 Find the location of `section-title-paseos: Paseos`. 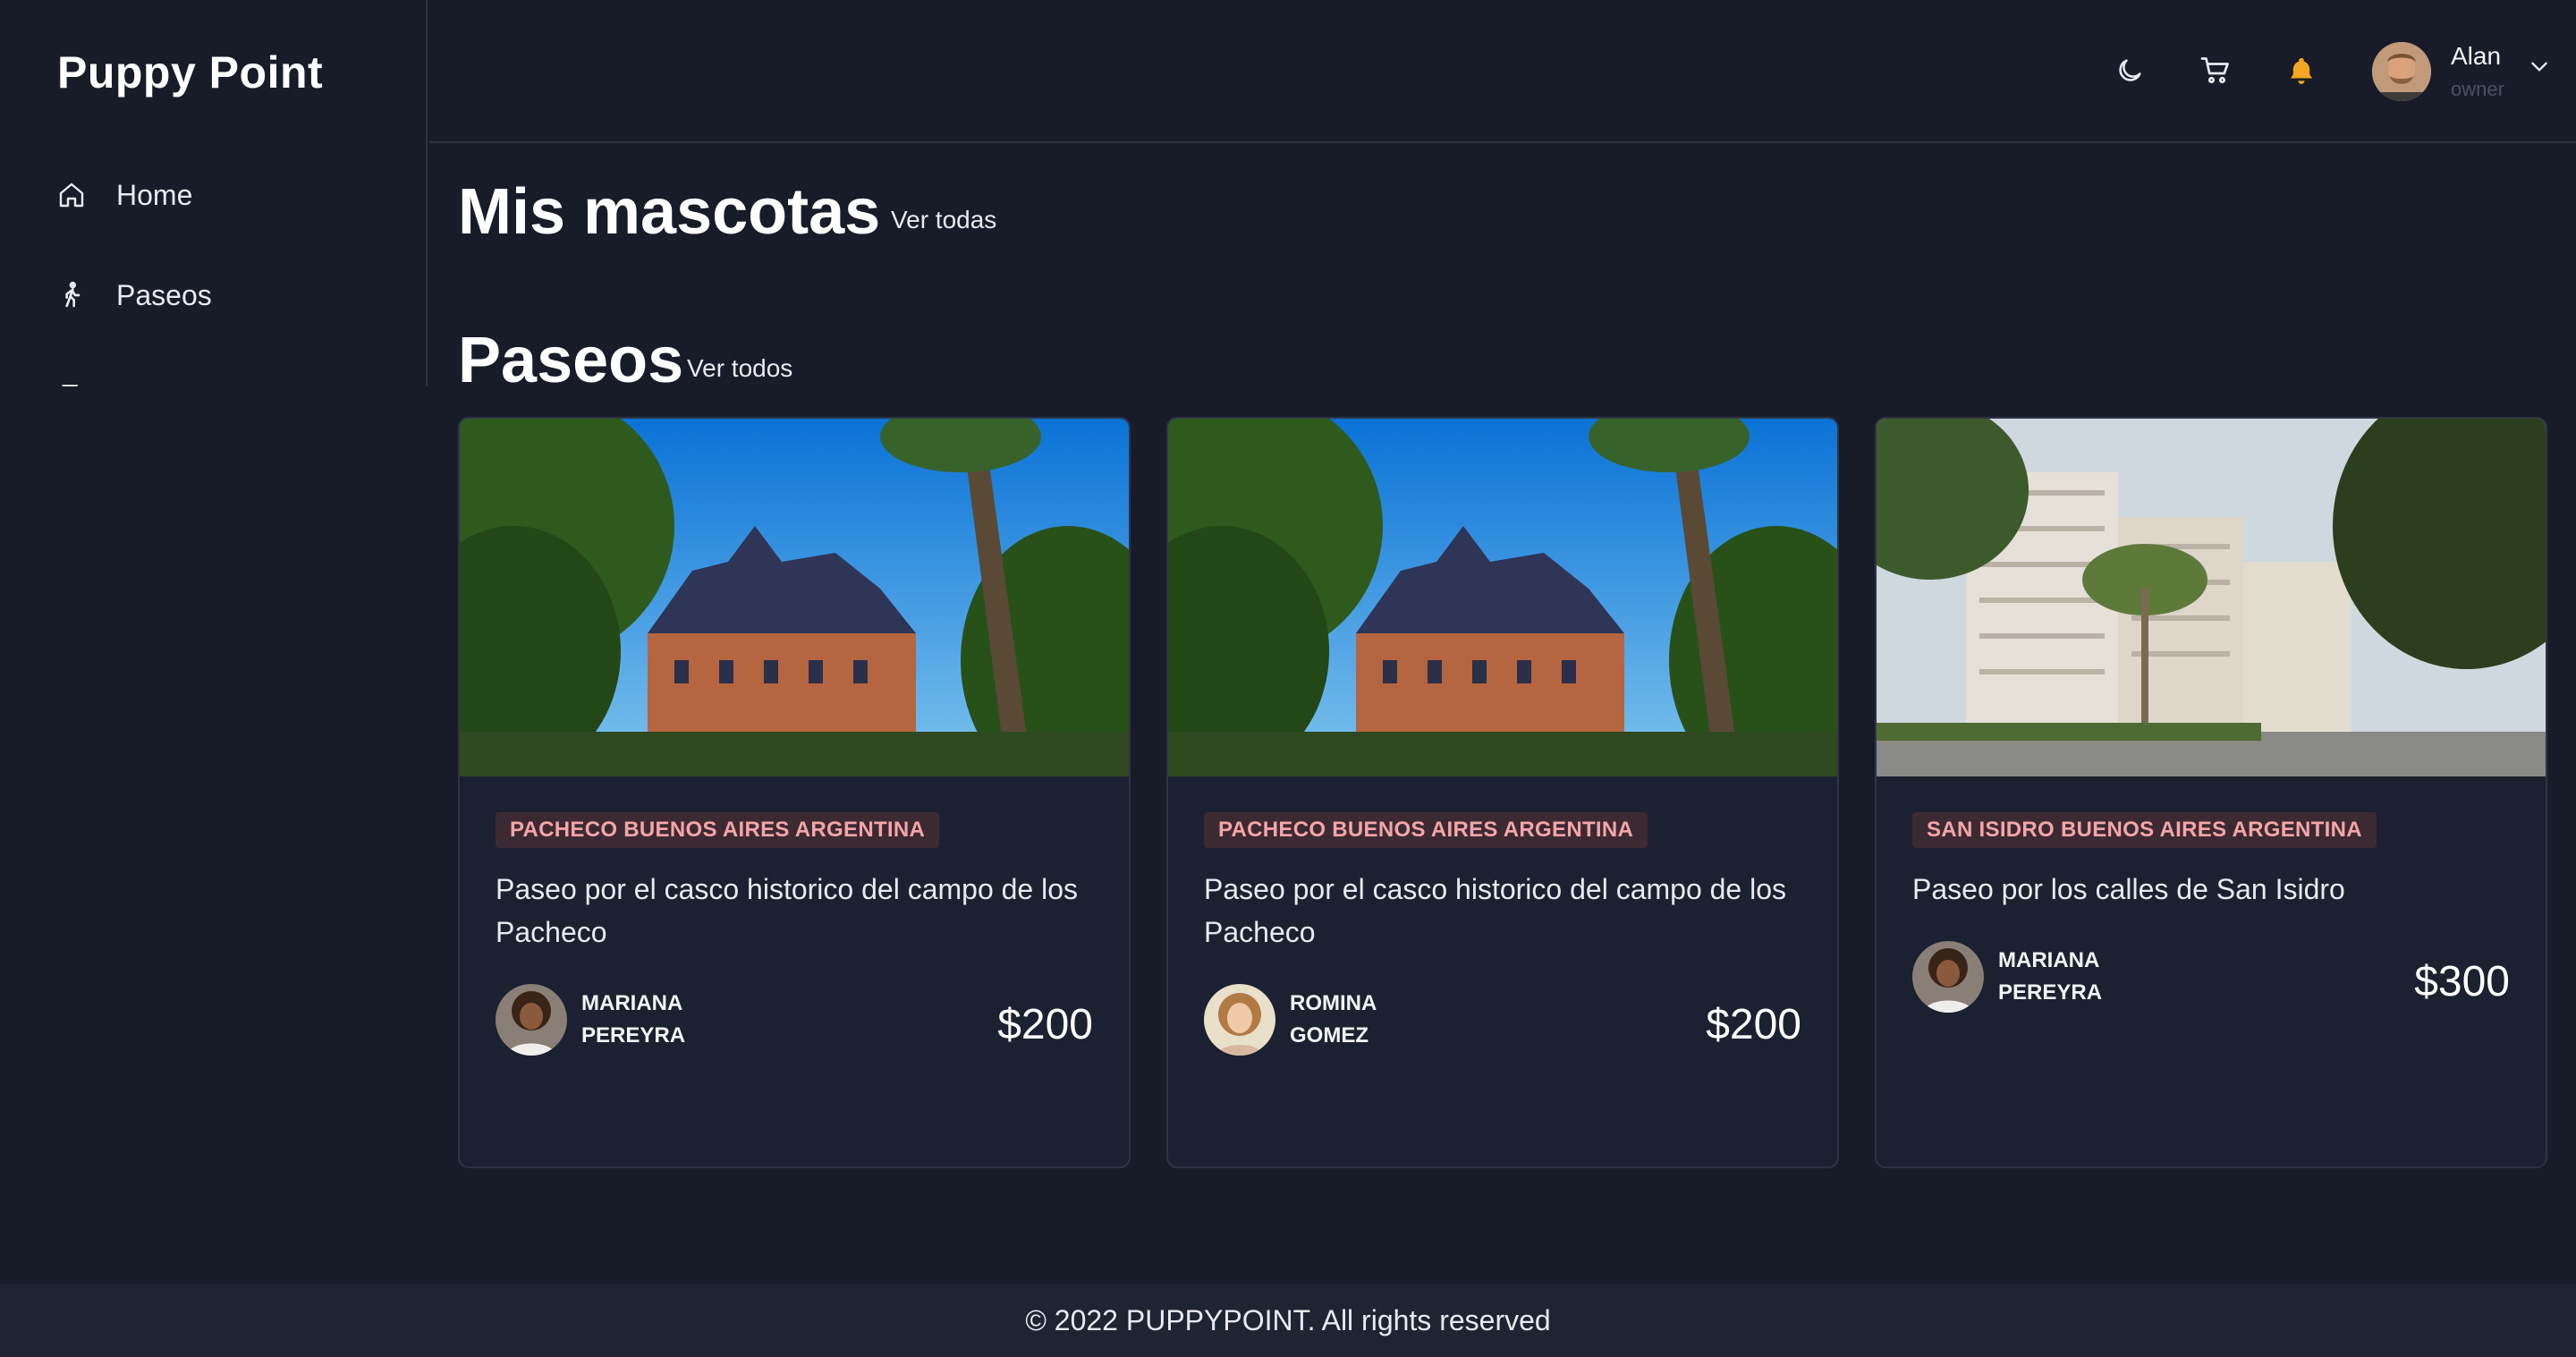

section-title-paseos: Paseos is located at coordinates (571, 361).